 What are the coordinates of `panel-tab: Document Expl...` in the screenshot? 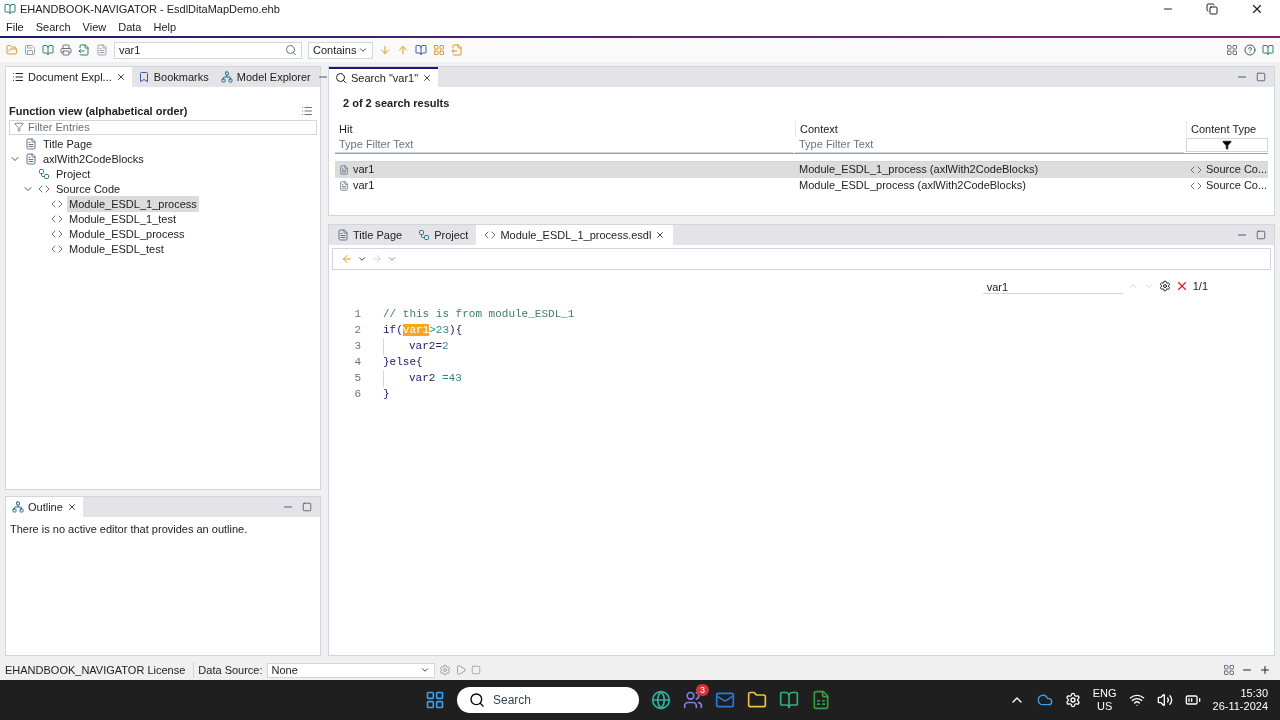 It's located at (69, 77).